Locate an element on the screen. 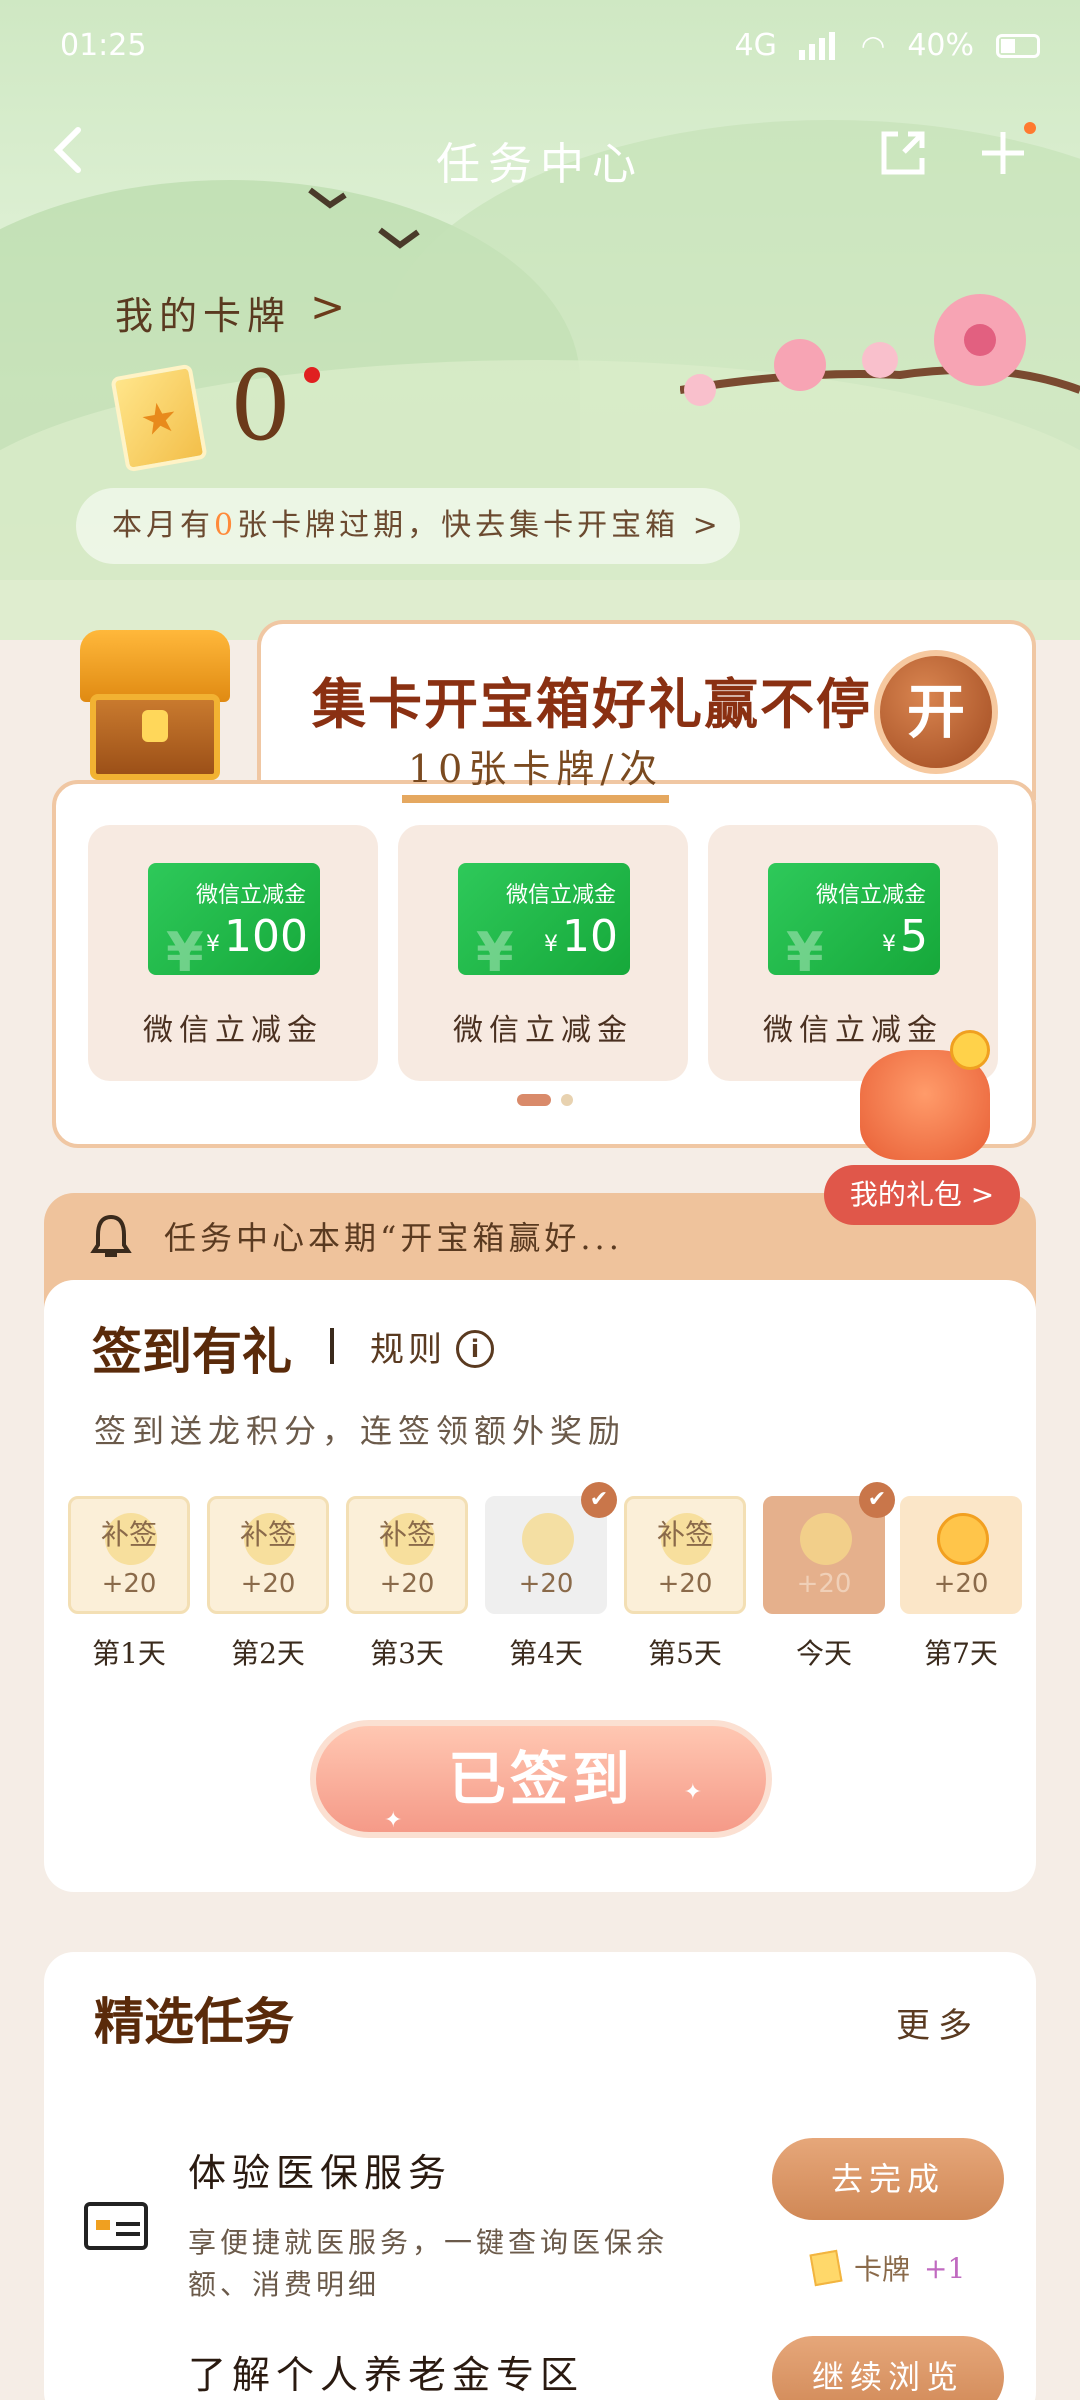 The width and height of the screenshot is (1080, 2400). task-reward: 卡牌 +1 is located at coordinates (887, 2268).